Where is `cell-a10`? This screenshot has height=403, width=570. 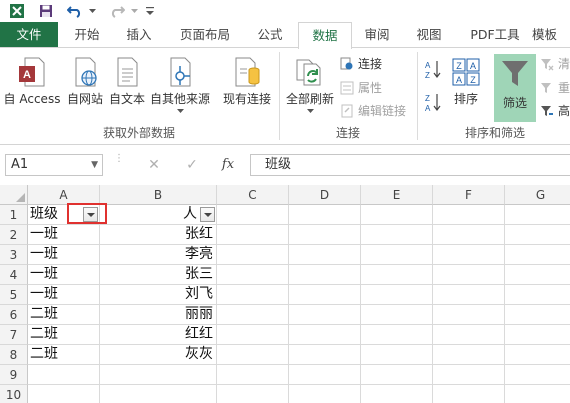
cell-a10 is located at coordinates (64, 394).